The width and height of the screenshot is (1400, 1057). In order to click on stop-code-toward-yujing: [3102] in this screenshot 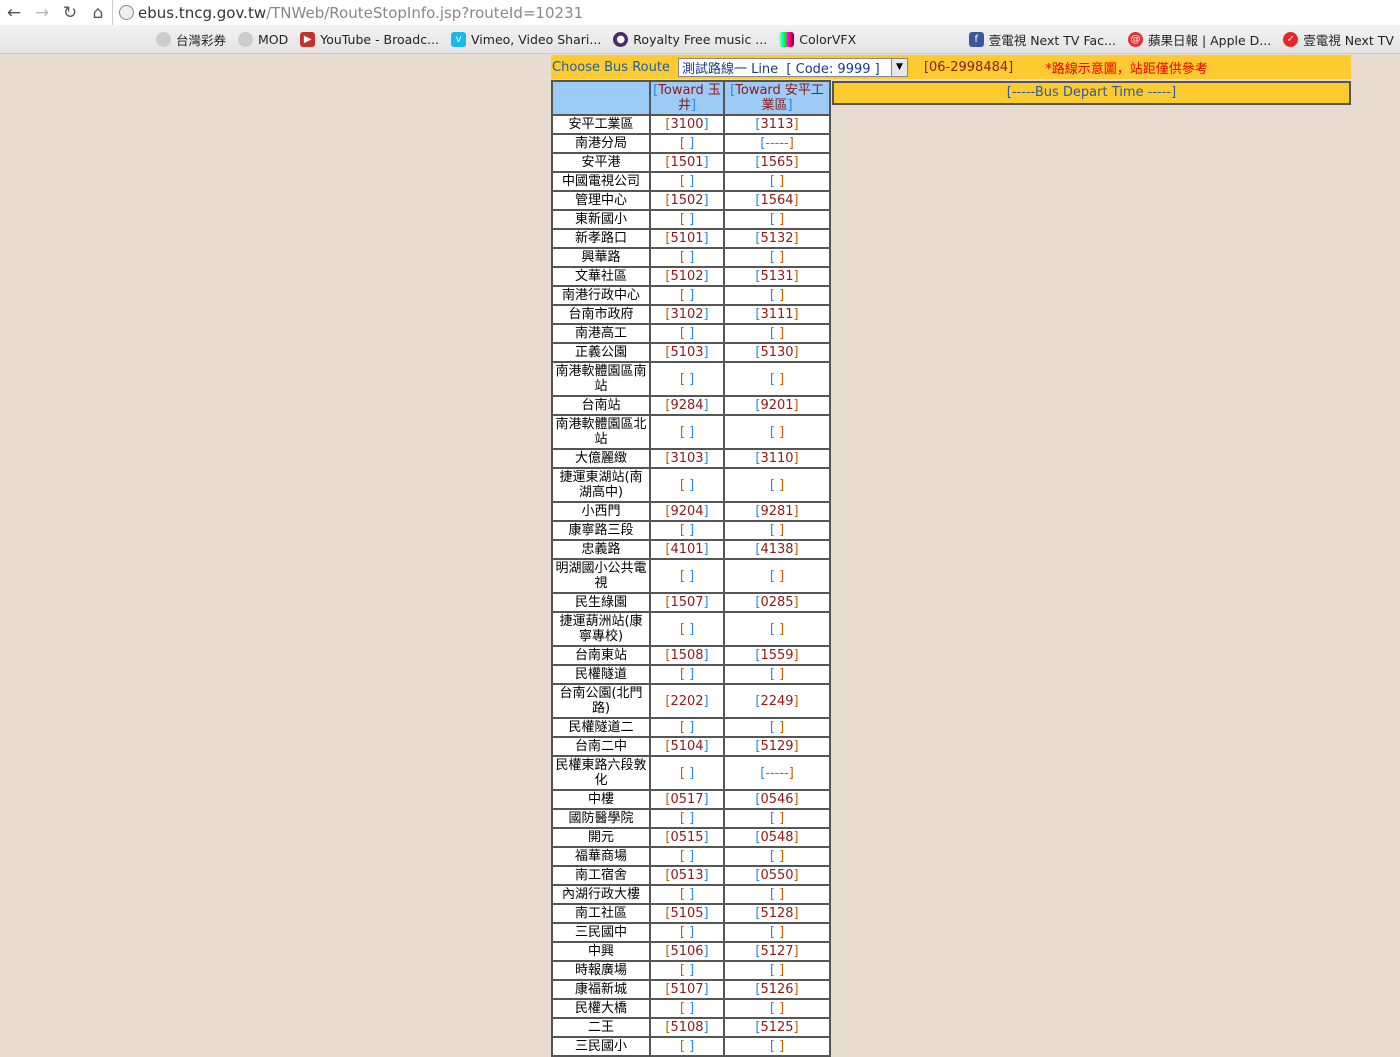, I will do `click(687, 314)`.